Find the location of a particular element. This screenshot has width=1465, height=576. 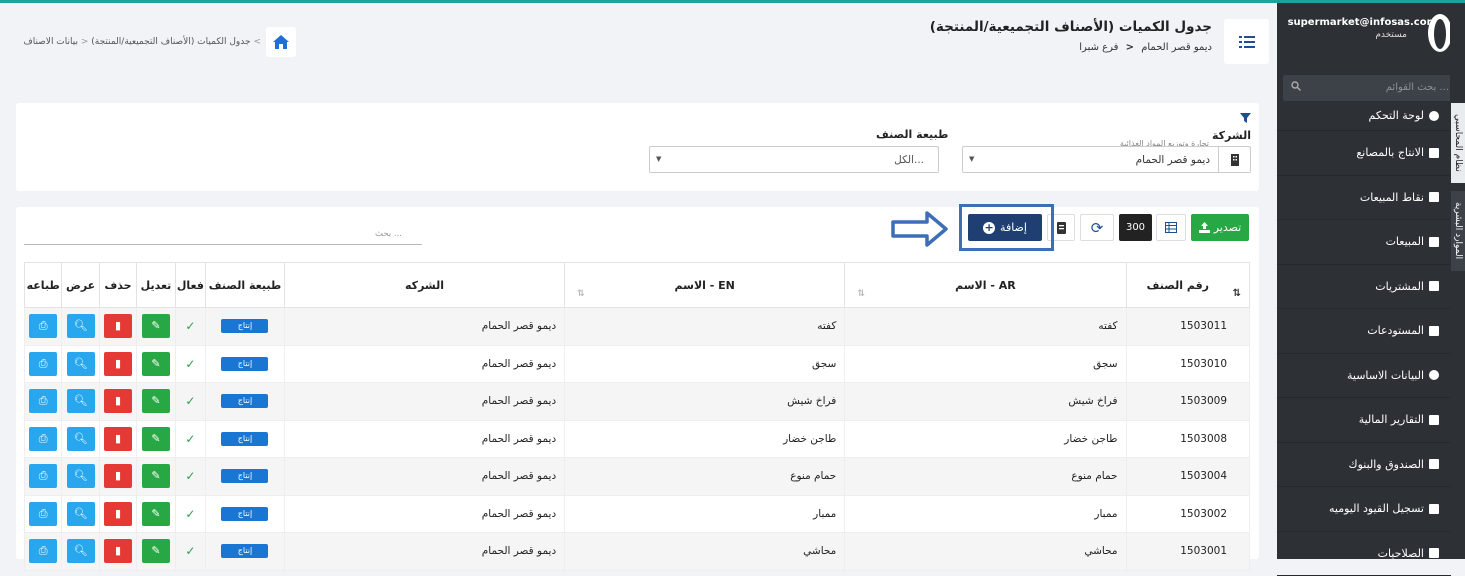

cell-name-en: ممبار is located at coordinates (705, 514).